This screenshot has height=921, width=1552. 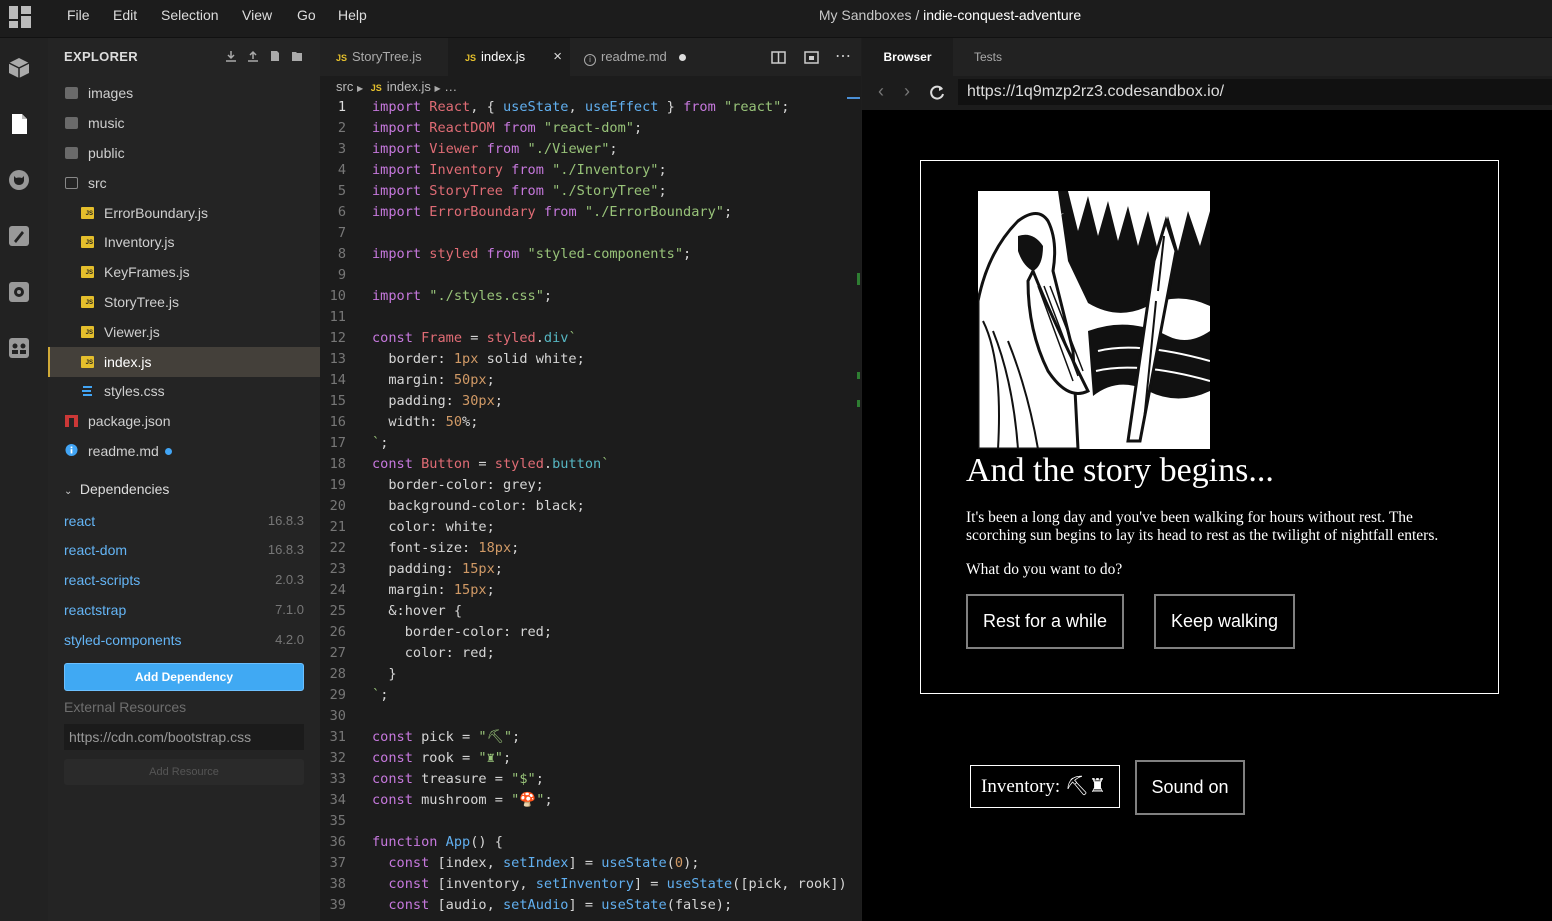 I want to click on close-tab-icon: ×, so click(x=557, y=57).